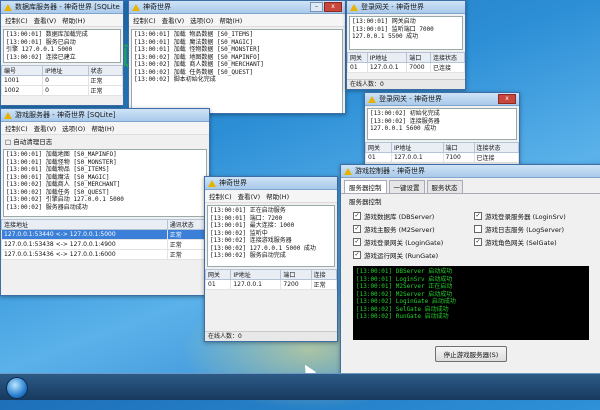 This screenshot has height=410, width=600. I want to click on table-row: 127.0.0.1:53436 <-> 127.0.0.1:6000 正常, so click(105, 254).